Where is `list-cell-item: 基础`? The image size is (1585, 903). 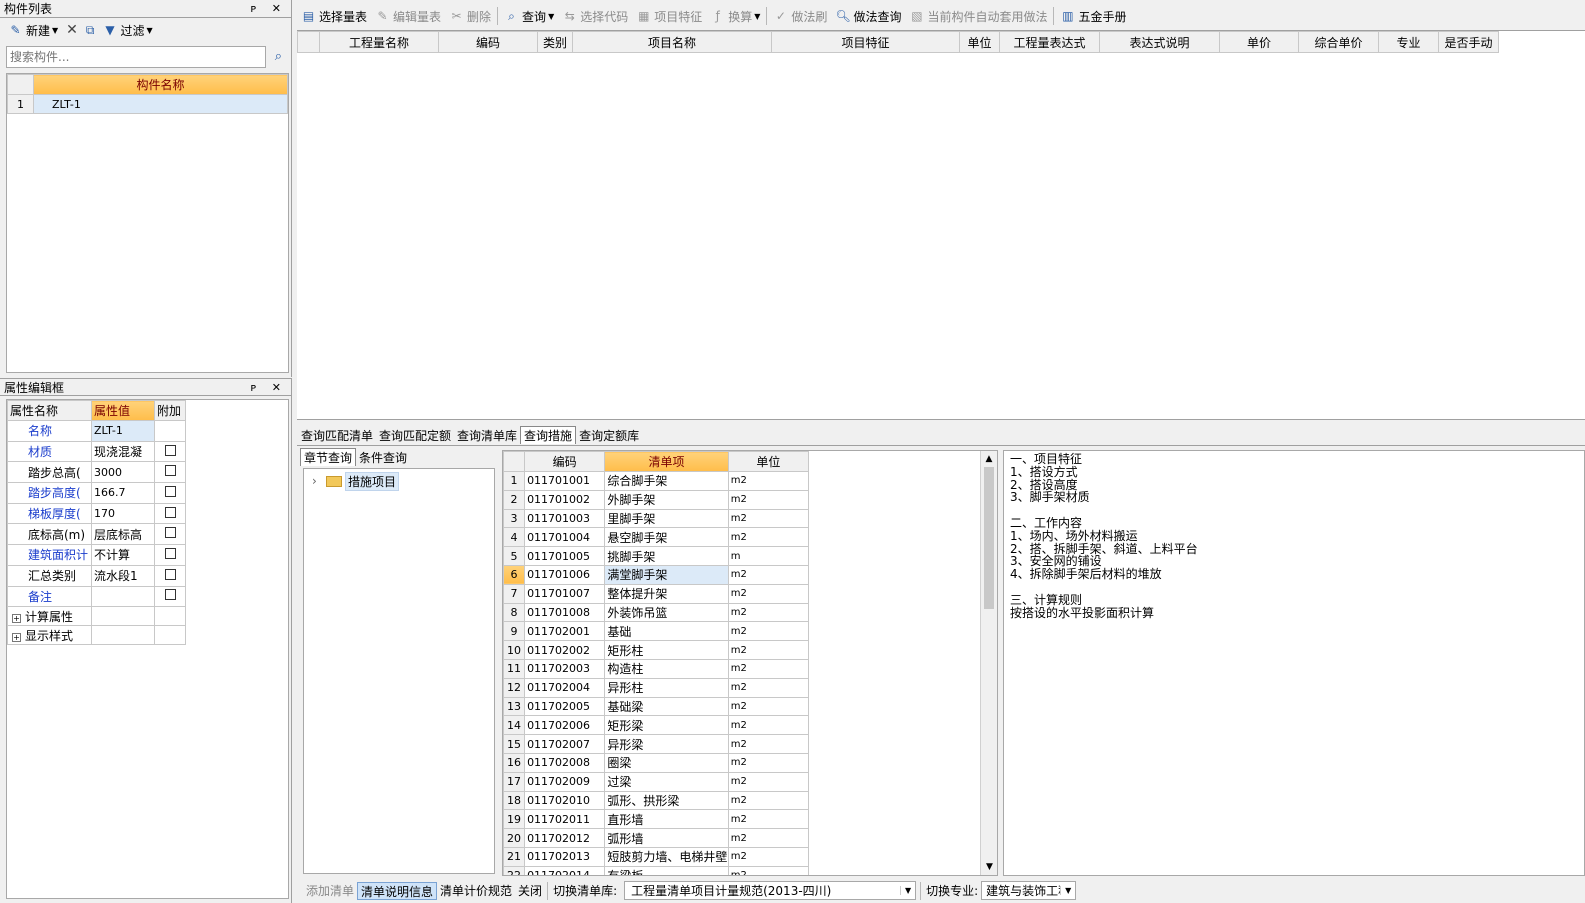
list-cell-item: 基础 is located at coordinates (666, 631).